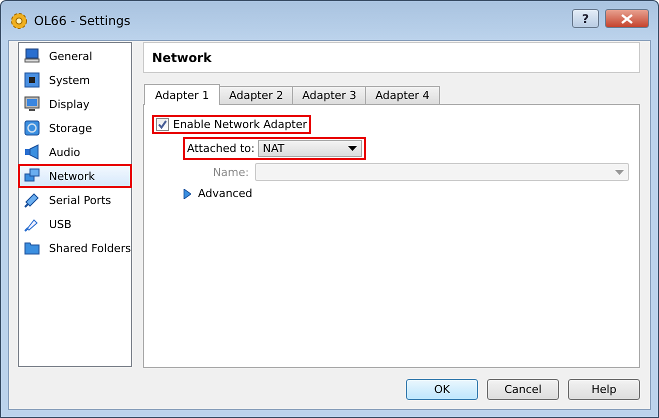 The image size is (659, 418). I want to click on field-label: Name:, so click(230, 172).